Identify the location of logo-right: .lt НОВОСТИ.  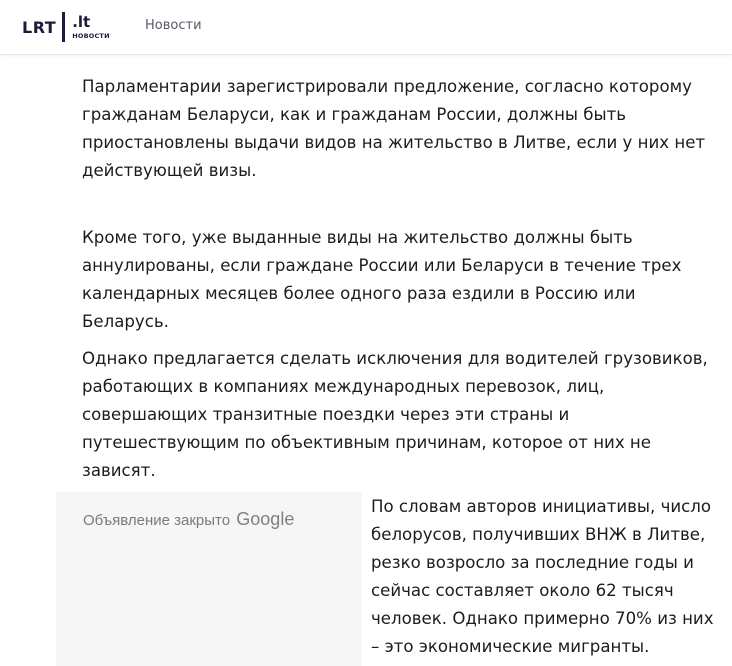
(91, 26).